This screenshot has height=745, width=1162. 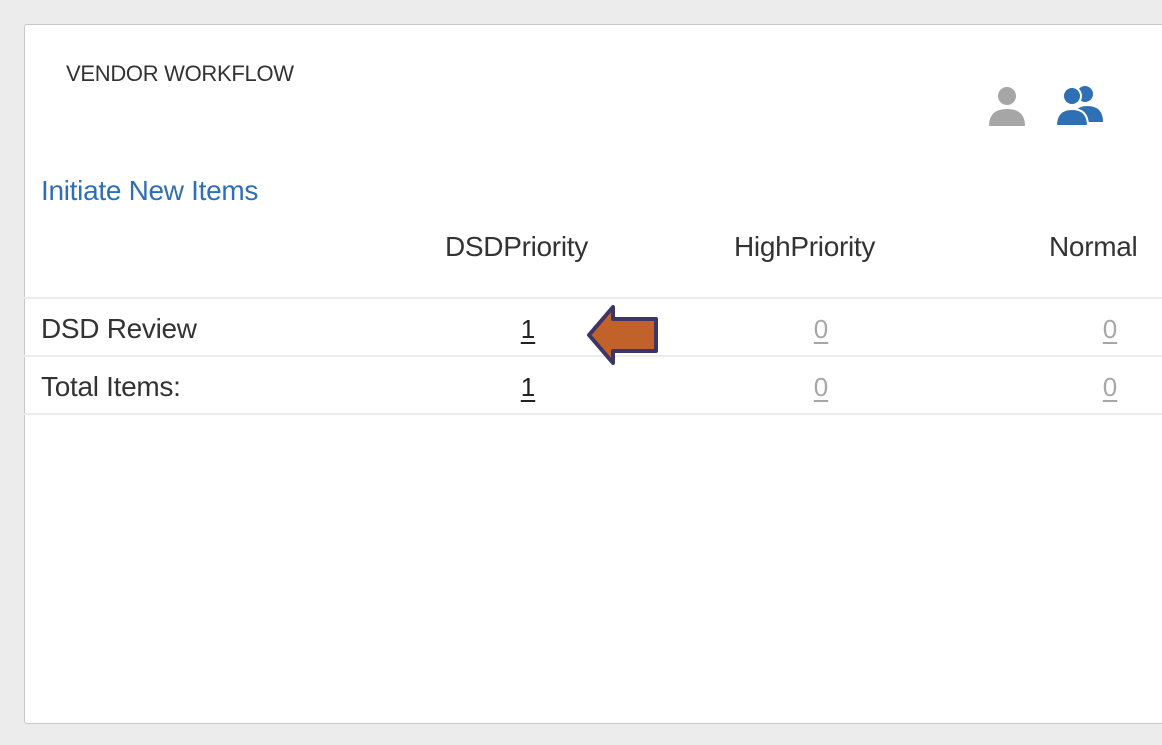 I want to click on header-divider, so click(x=581, y=298).